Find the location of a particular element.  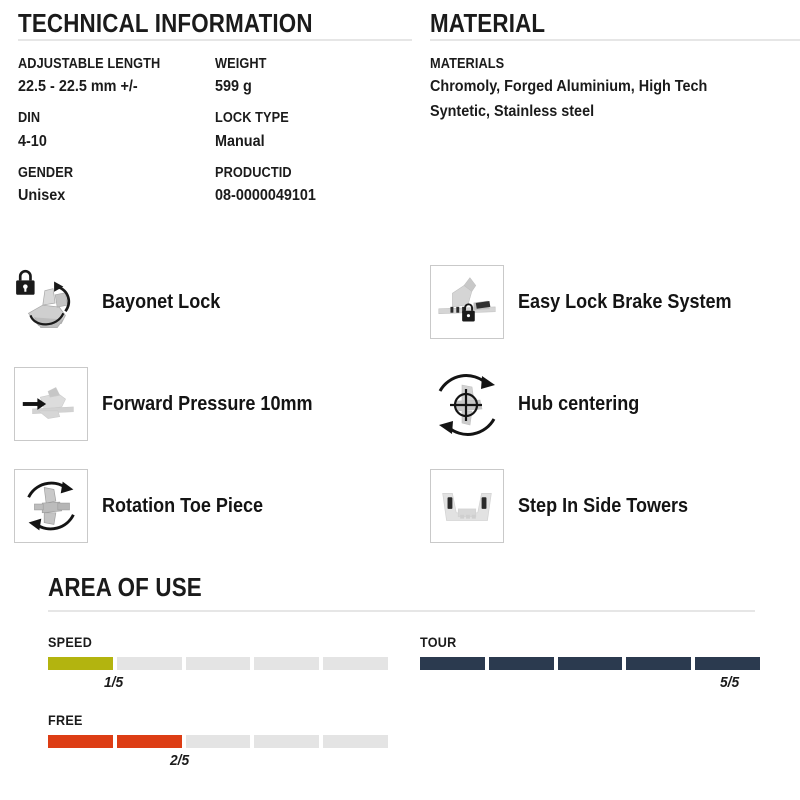

rating-label: FREE is located at coordinates (65, 720).